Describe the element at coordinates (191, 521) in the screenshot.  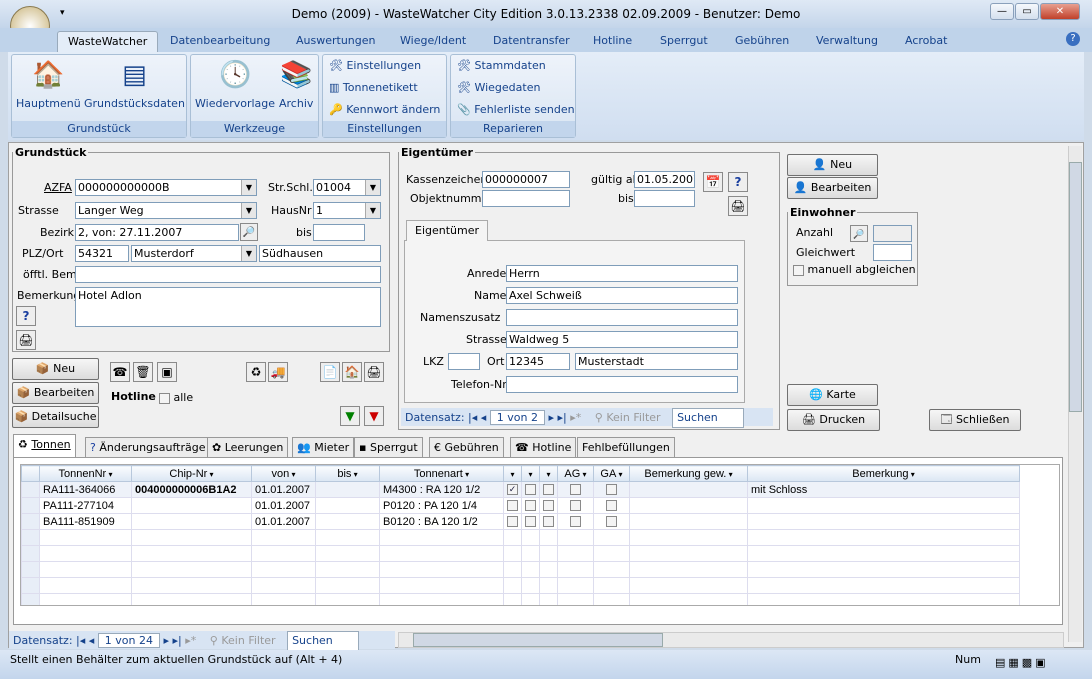
I see `cell-chip` at that location.